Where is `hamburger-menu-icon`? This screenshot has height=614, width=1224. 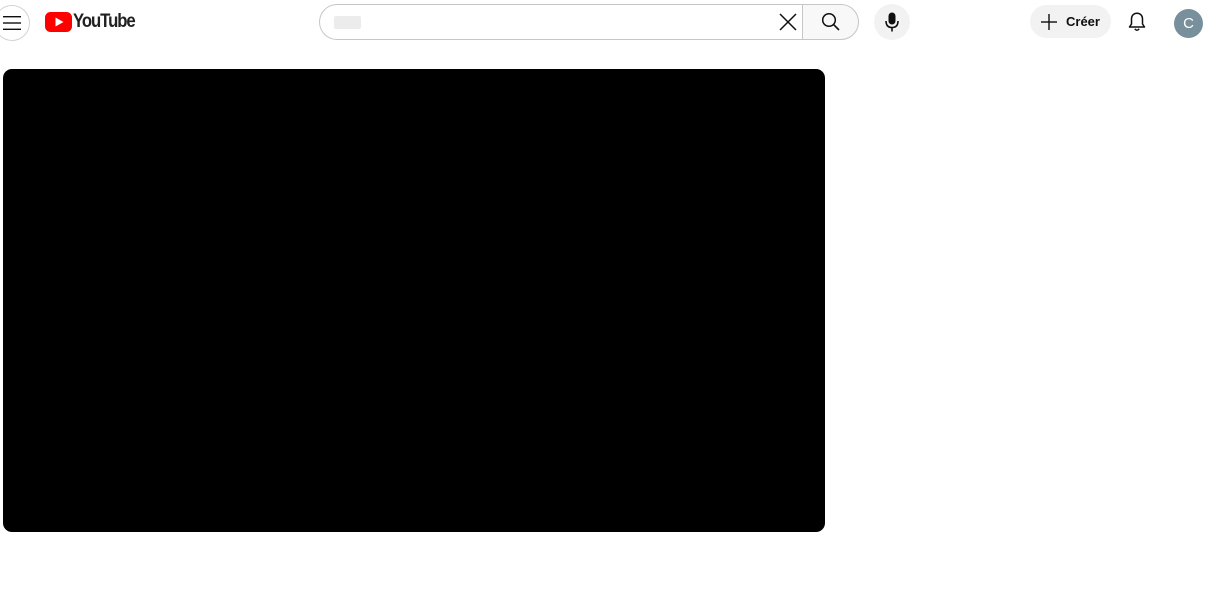
hamburger-menu-icon is located at coordinates (12, 23).